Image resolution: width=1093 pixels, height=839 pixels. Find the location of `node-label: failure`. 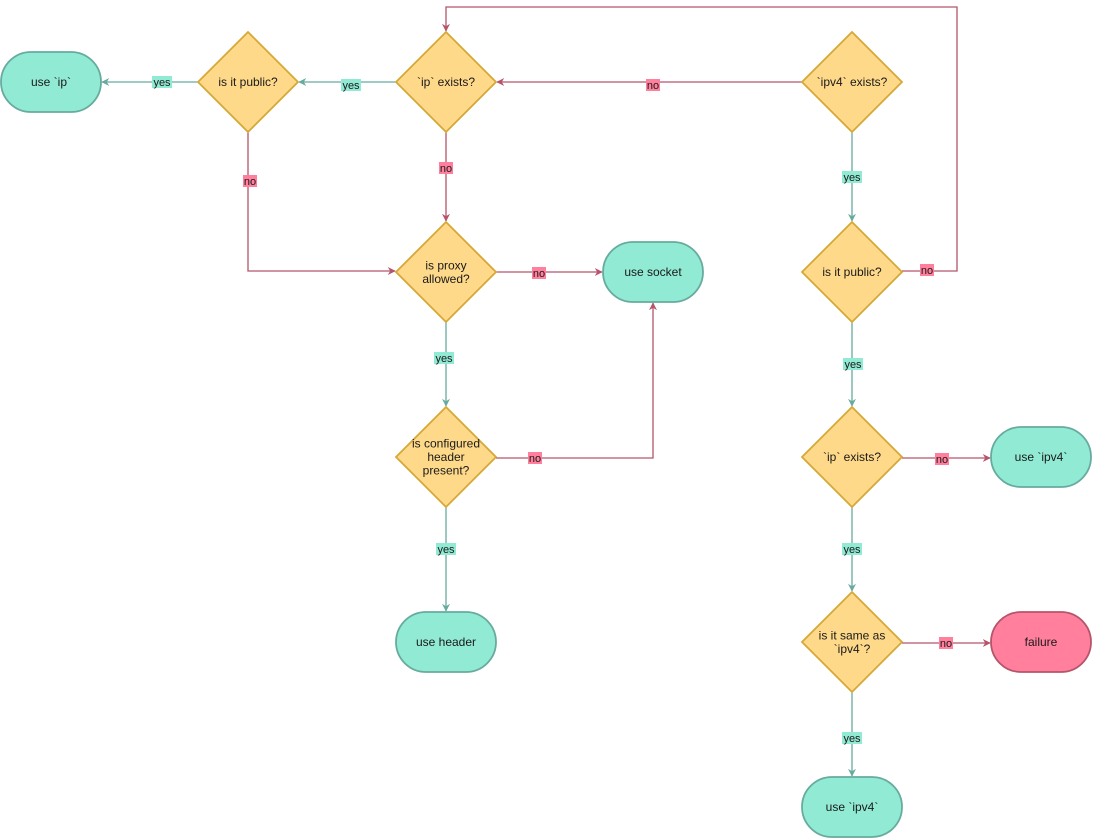

node-label: failure is located at coordinates (1041, 642).